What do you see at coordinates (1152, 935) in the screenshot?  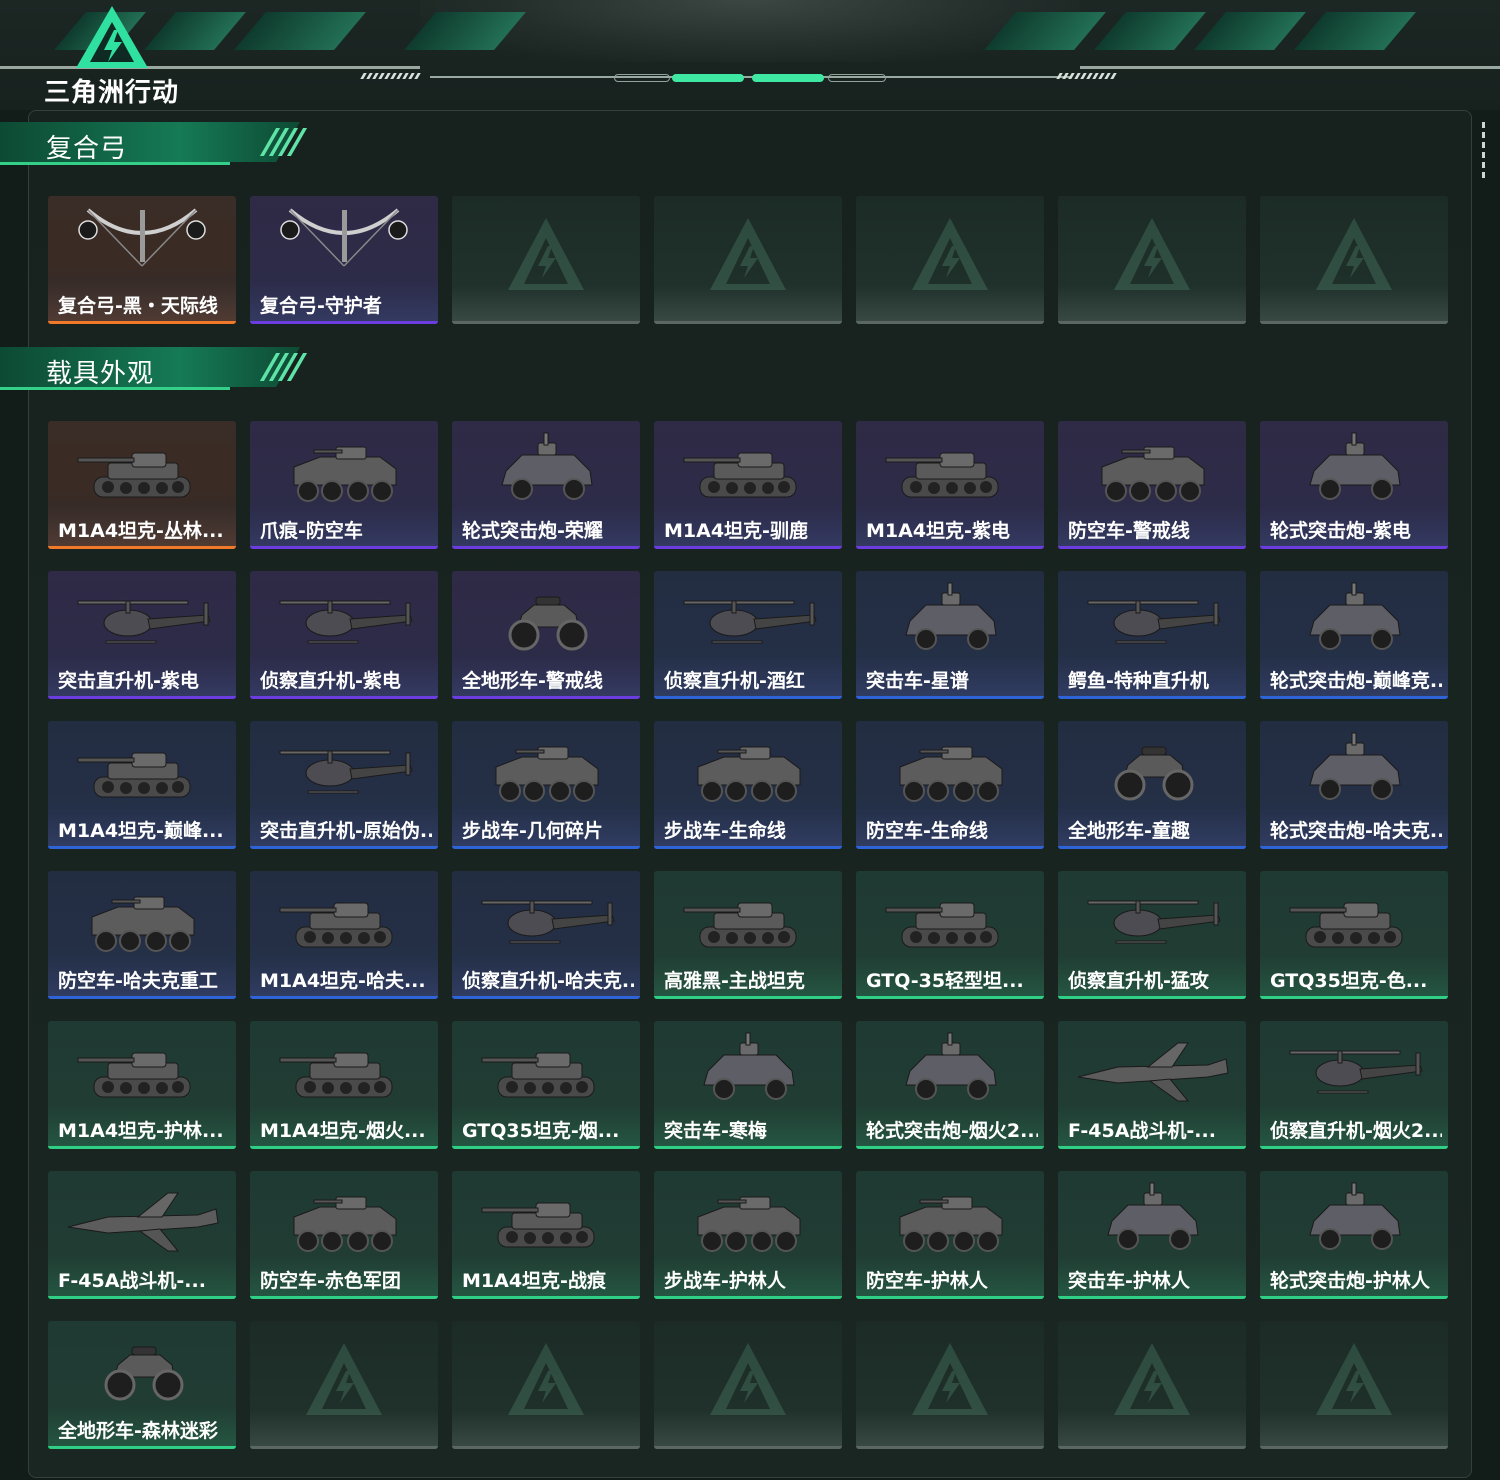 I see `skin-card: 侦察直升机-猛攻` at bounding box center [1152, 935].